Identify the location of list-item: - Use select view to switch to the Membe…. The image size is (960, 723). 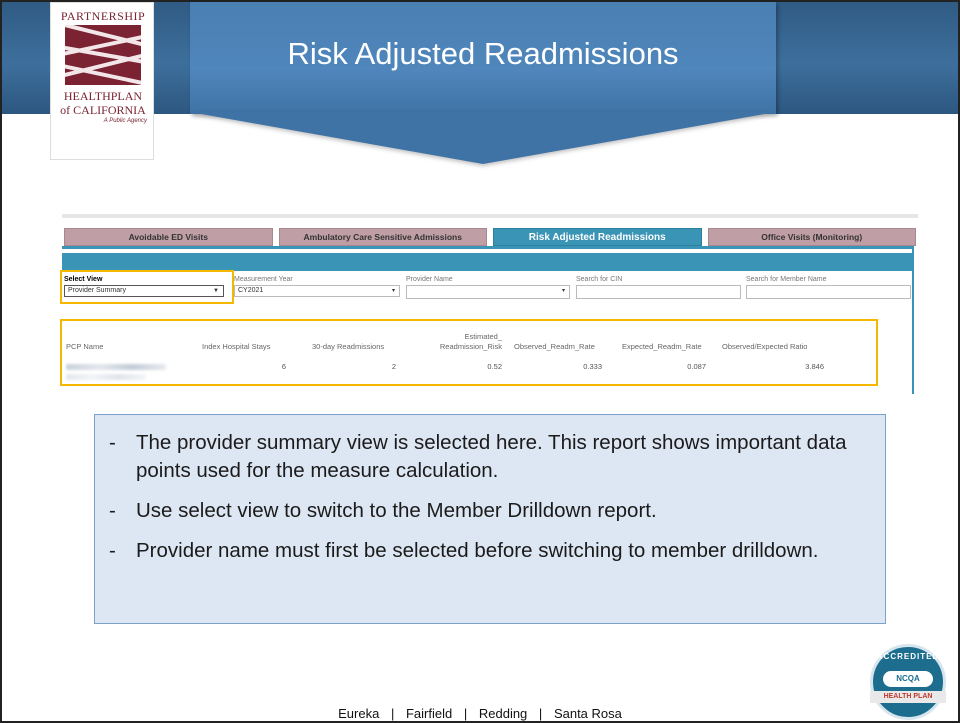
(494, 511).